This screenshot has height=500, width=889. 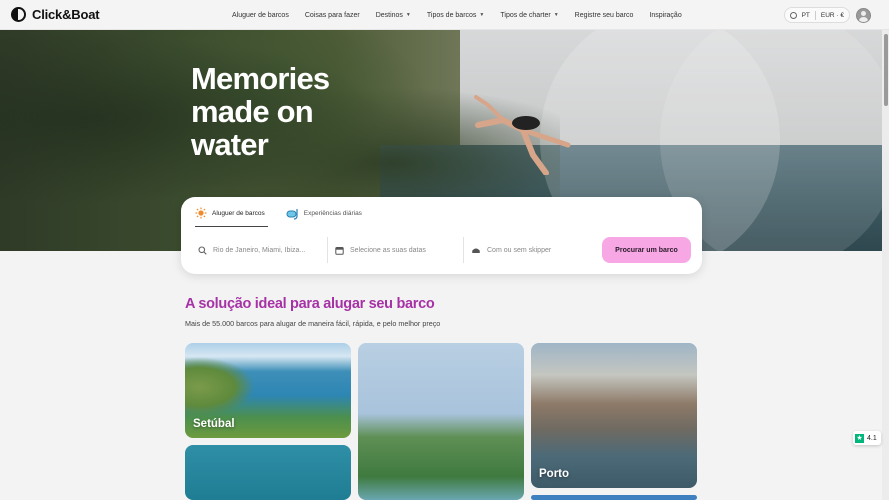 What do you see at coordinates (519, 250) in the screenshot?
I see `skipper-placeholder: Com ou sem skipper` at bounding box center [519, 250].